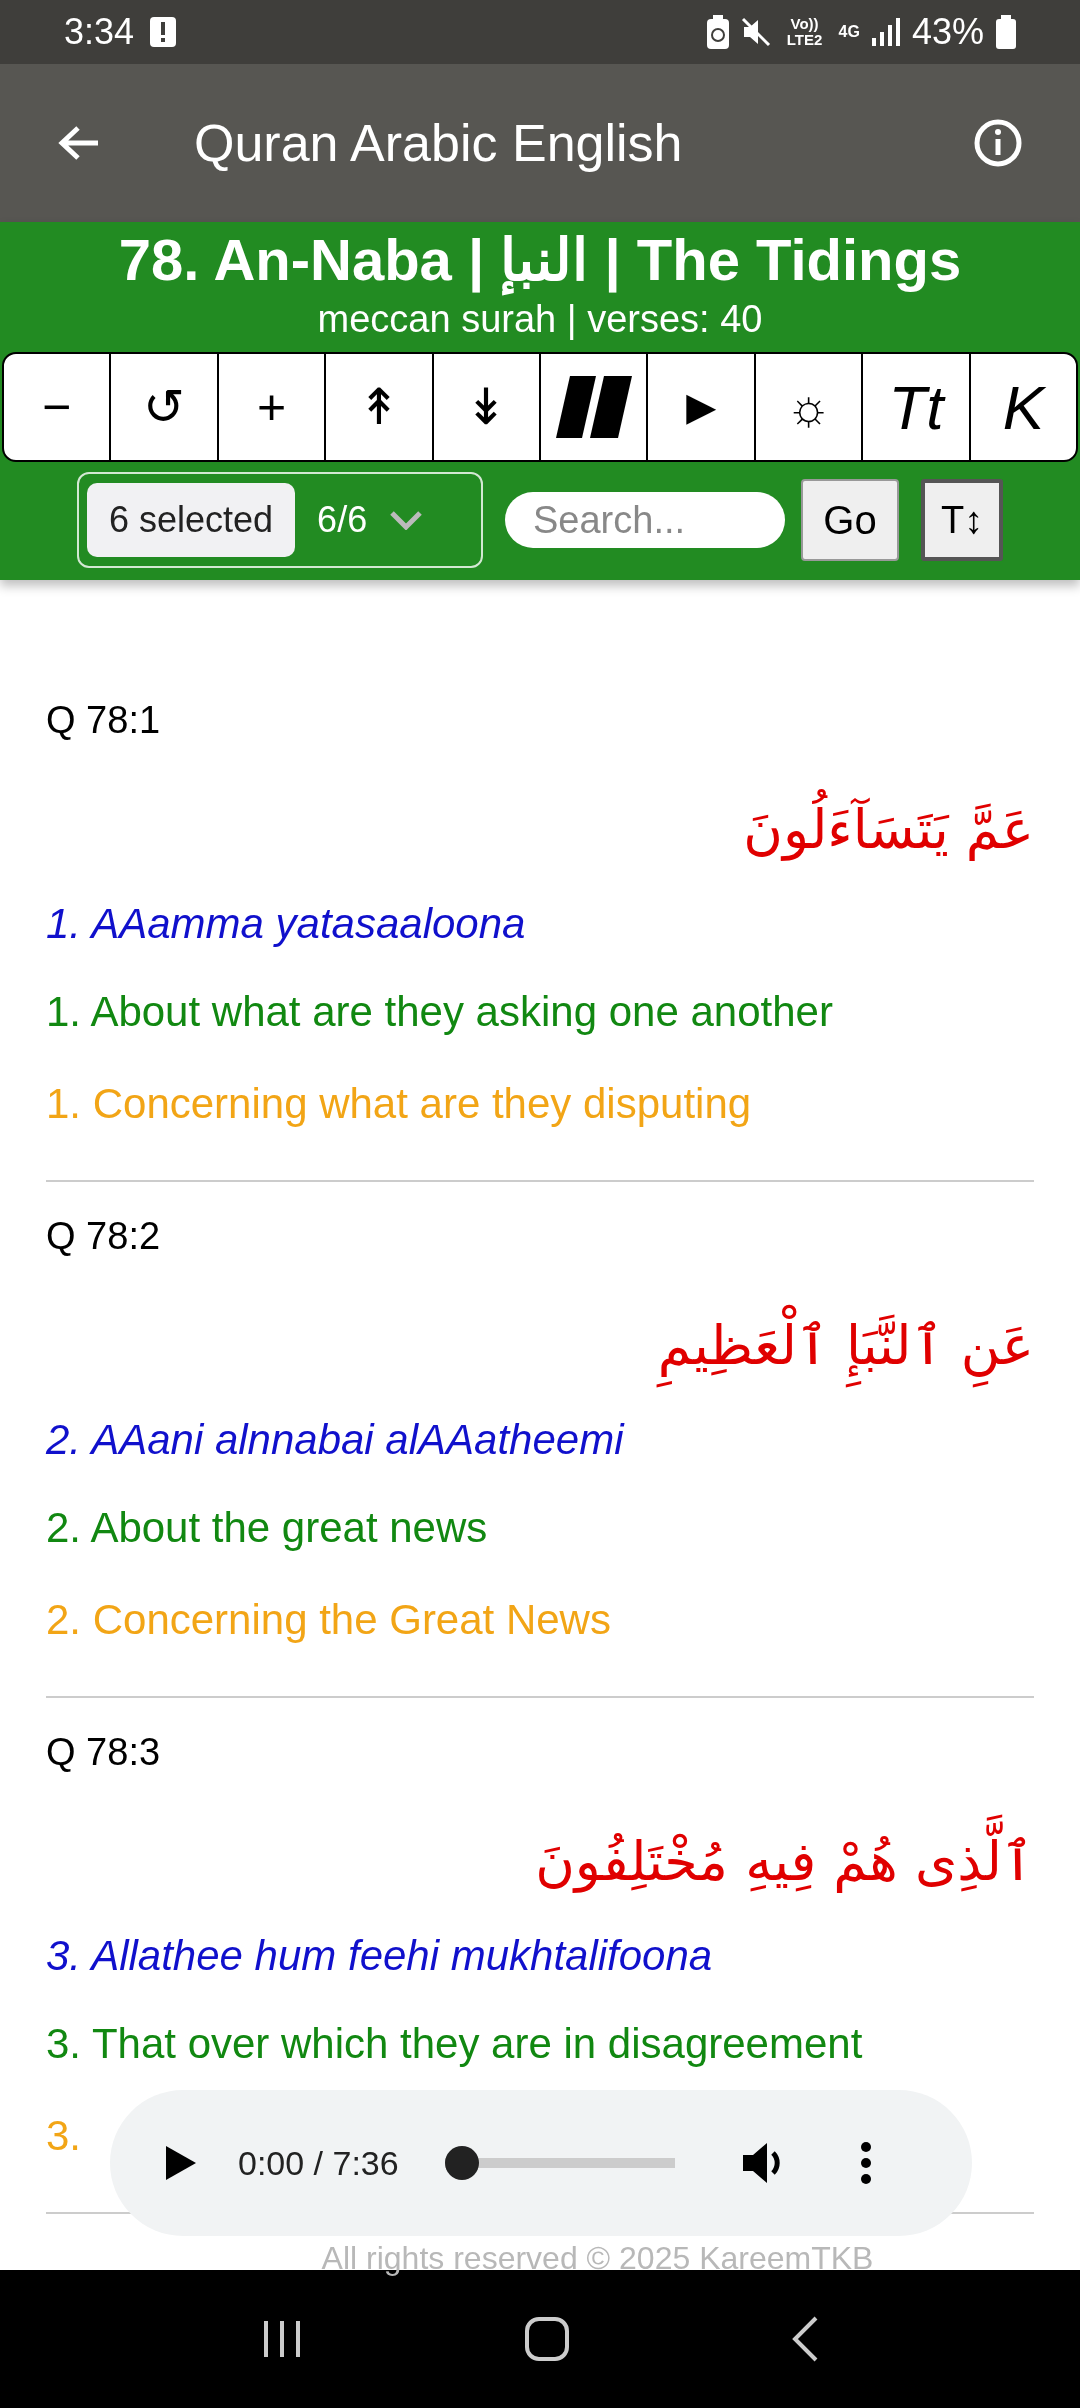 The image size is (1080, 2408). What do you see at coordinates (286, 924) in the screenshot?
I see `transliteration: 1. AAamma yatasaaloona` at bounding box center [286, 924].